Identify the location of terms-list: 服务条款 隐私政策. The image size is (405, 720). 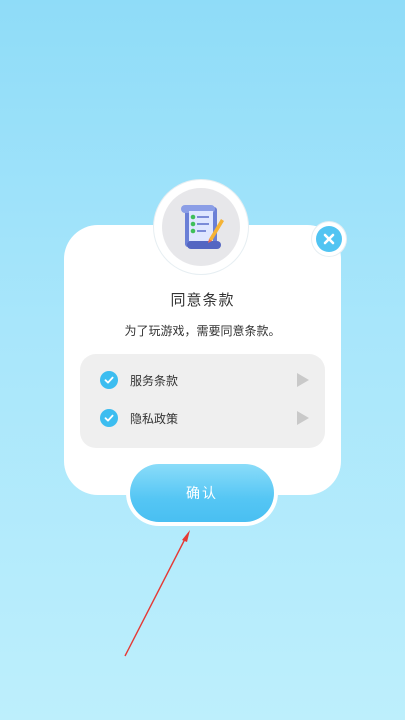
(202, 401).